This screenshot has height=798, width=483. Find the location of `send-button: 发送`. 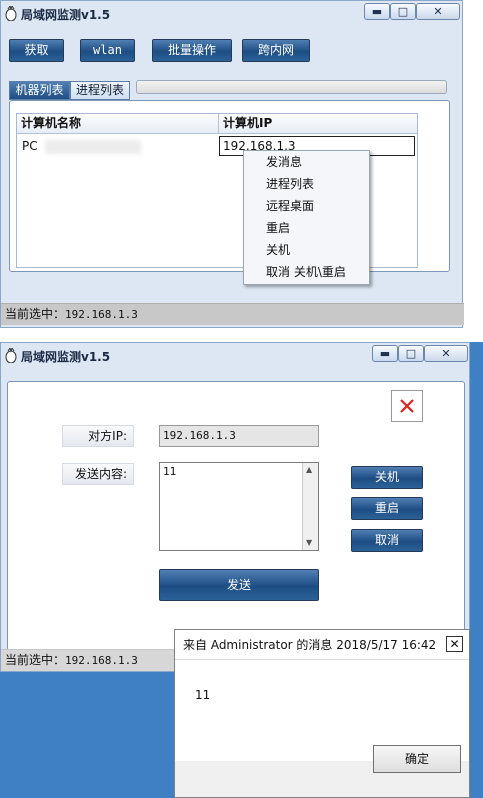

send-button: 发送 is located at coordinates (239, 585).